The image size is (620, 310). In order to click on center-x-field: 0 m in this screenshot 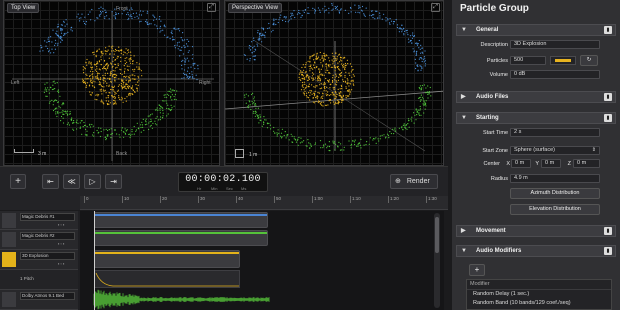, I will do `click(521, 163)`.